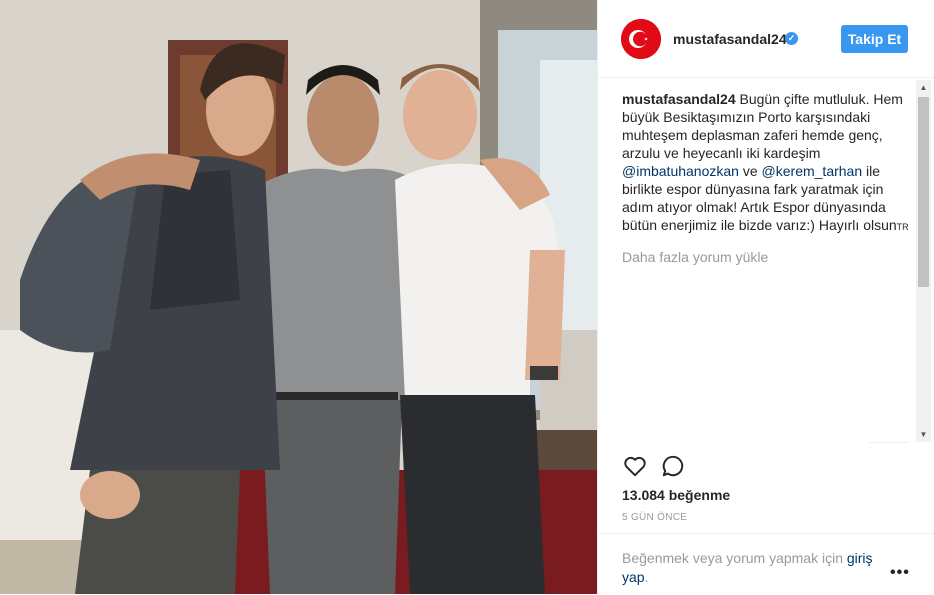  Describe the element at coordinates (900, 573) in the screenshot. I see `more-options-icon: •••` at that location.